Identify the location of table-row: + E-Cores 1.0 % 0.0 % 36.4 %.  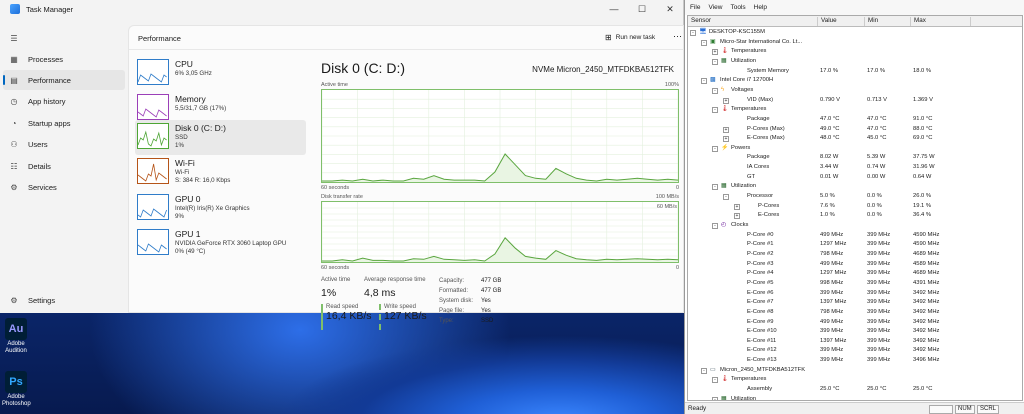
(855, 216).